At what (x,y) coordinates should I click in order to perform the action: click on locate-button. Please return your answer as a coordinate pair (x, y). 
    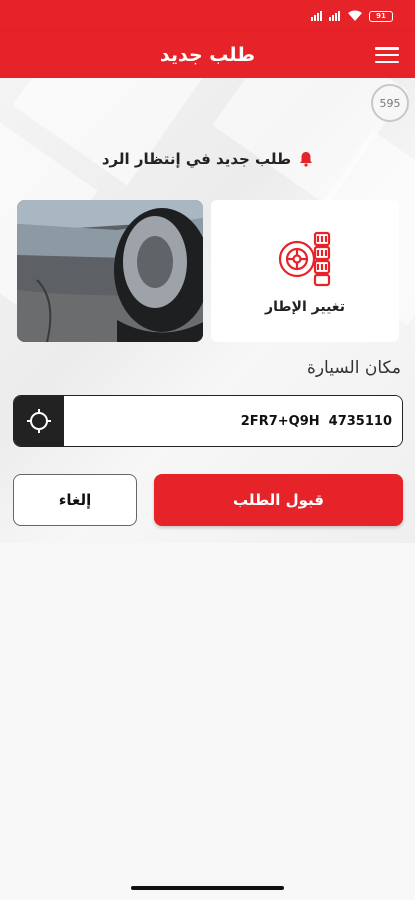
    Looking at the image, I should click on (39, 421).